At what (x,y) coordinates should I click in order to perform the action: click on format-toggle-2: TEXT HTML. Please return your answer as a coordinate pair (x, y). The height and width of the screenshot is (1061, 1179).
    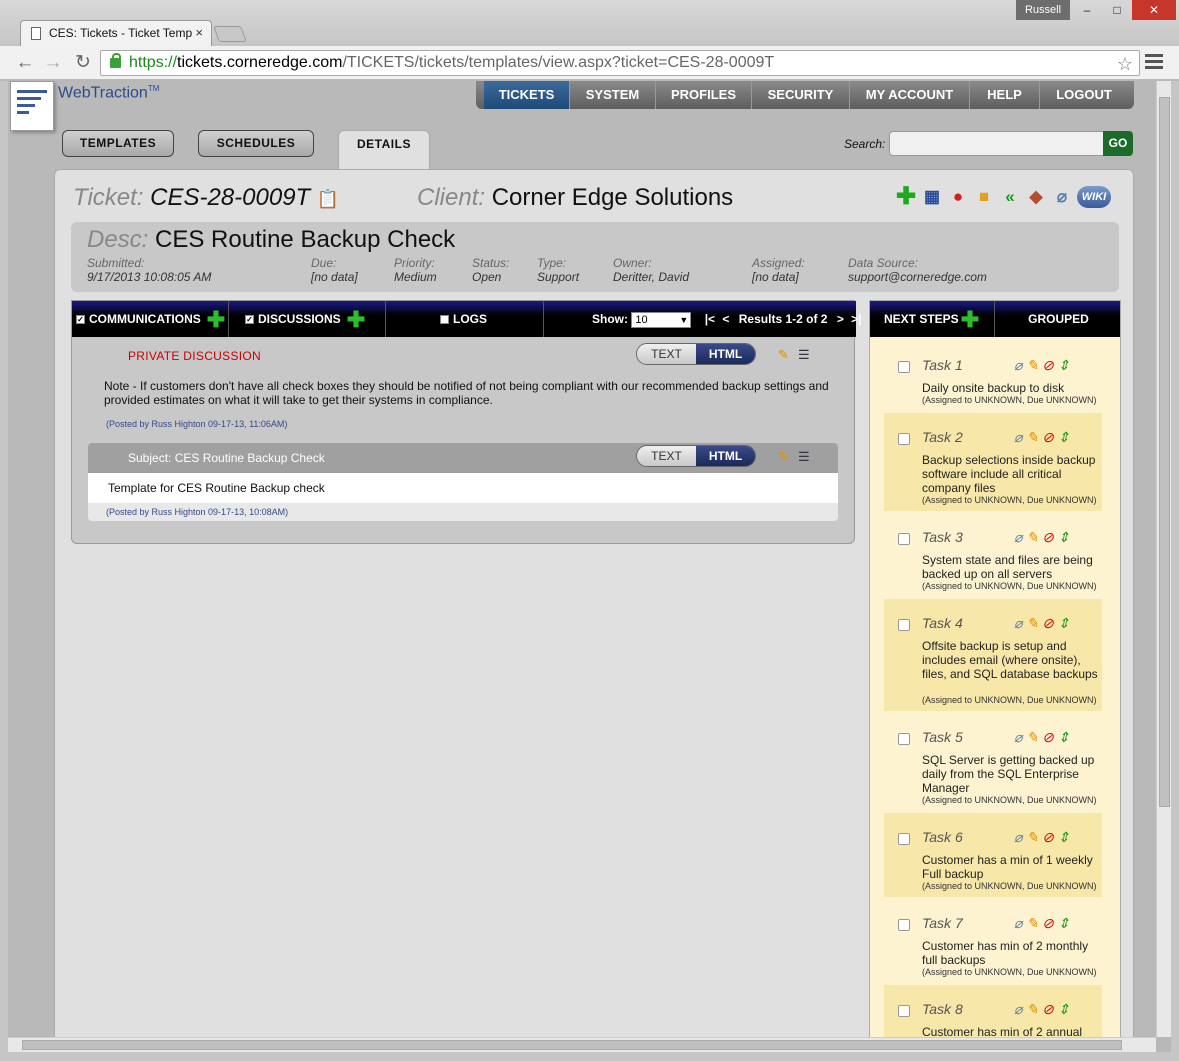
    Looking at the image, I should click on (696, 456).